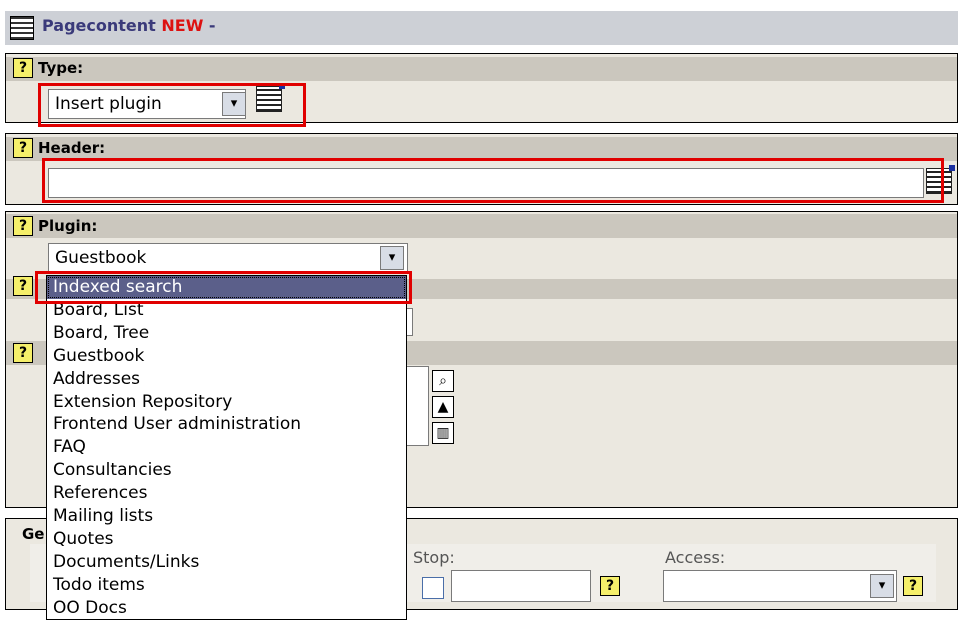 This screenshot has height=620, width=963. I want to click on page-title-new: NEW, so click(182, 25).